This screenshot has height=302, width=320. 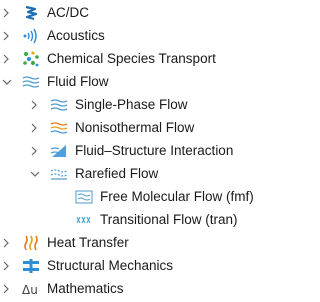 I want to click on tree-item-transitional-flow: Transitional Flow (tran), so click(x=140, y=220).